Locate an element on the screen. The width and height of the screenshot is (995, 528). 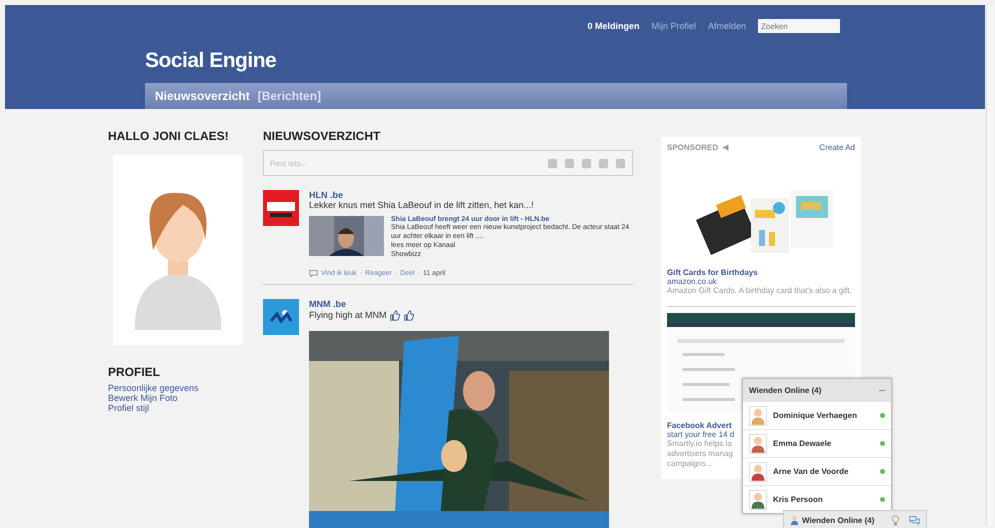
sponsored-label: SPONSORED is located at coordinates (692, 147).